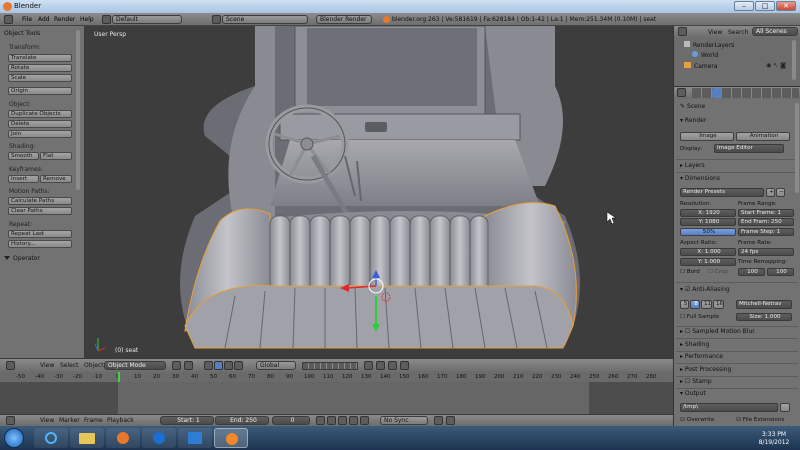 This screenshot has width=800, height=450. I want to click on clear-paths-button: Clear Paths, so click(40, 211).